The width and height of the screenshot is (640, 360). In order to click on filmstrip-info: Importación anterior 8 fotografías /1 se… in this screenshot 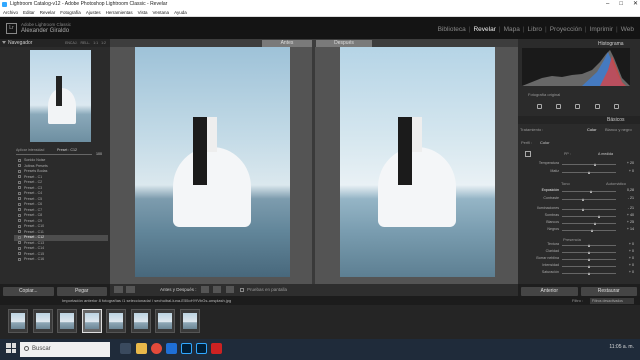, I will do `click(146, 300)`.